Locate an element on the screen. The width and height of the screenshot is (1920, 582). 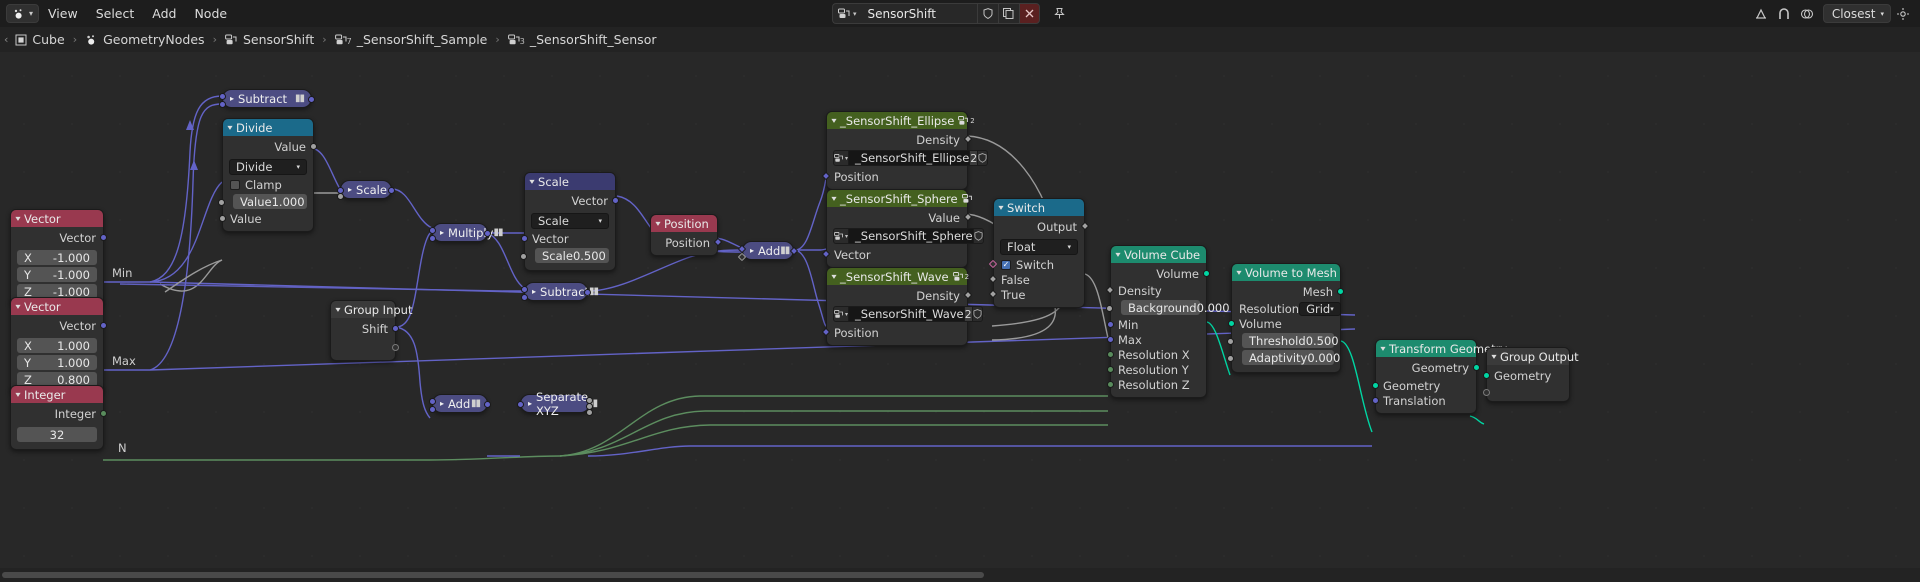
fake-user-button is located at coordinates (987, 13).